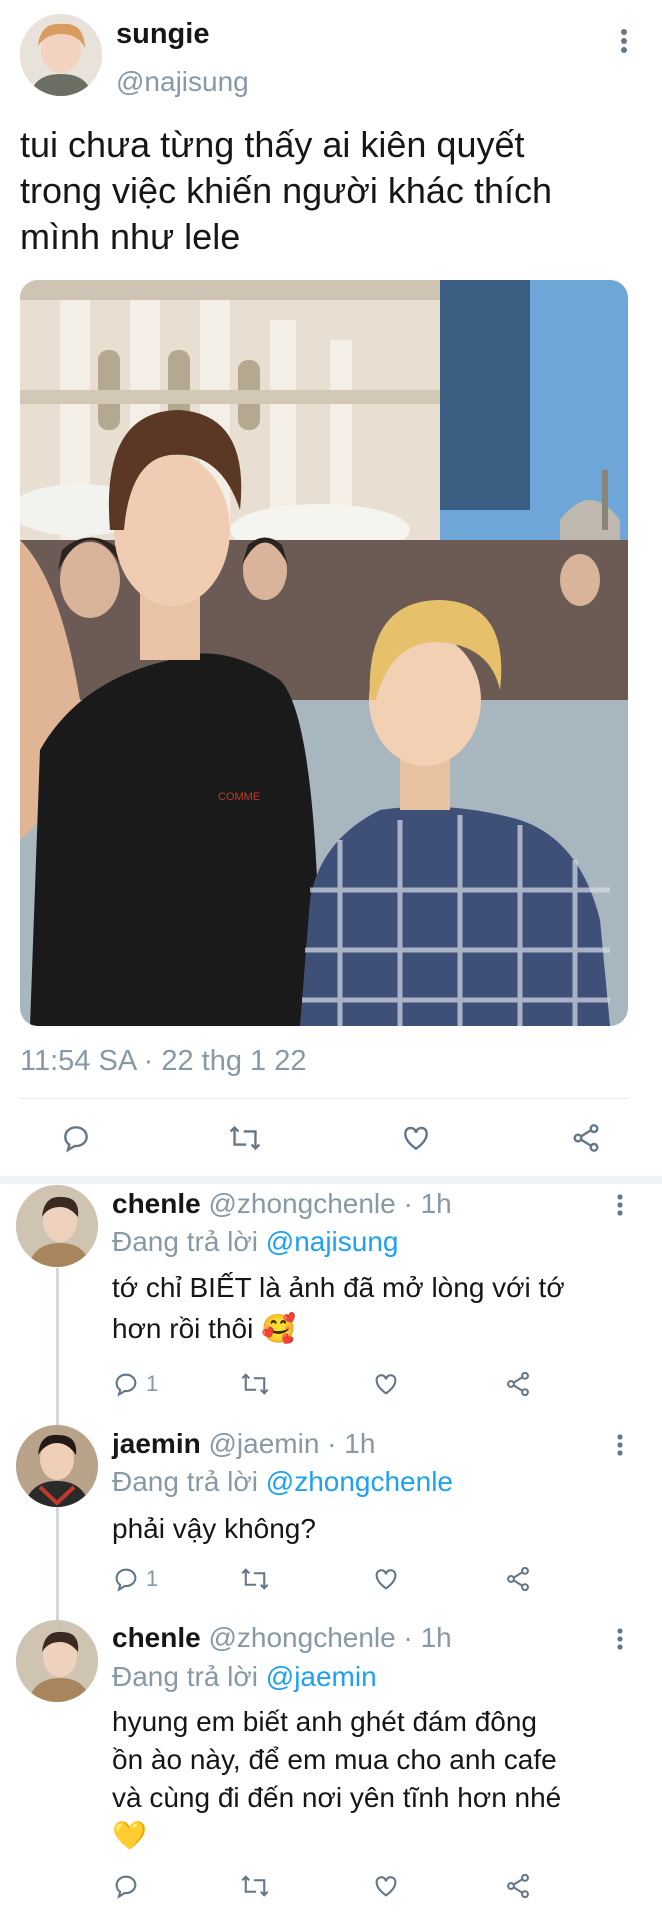 This screenshot has height=1920, width=662. I want to click on reply-text-line: hyung em biết anh ghét đám đông, so click(324, 1721).